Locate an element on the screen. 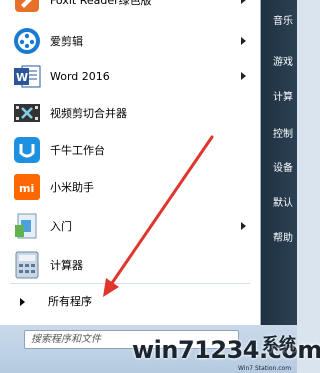 The width and height of the screenshot is (320, 373). program-label: 视频剪切合并器 is located at coordinates (88, 113).